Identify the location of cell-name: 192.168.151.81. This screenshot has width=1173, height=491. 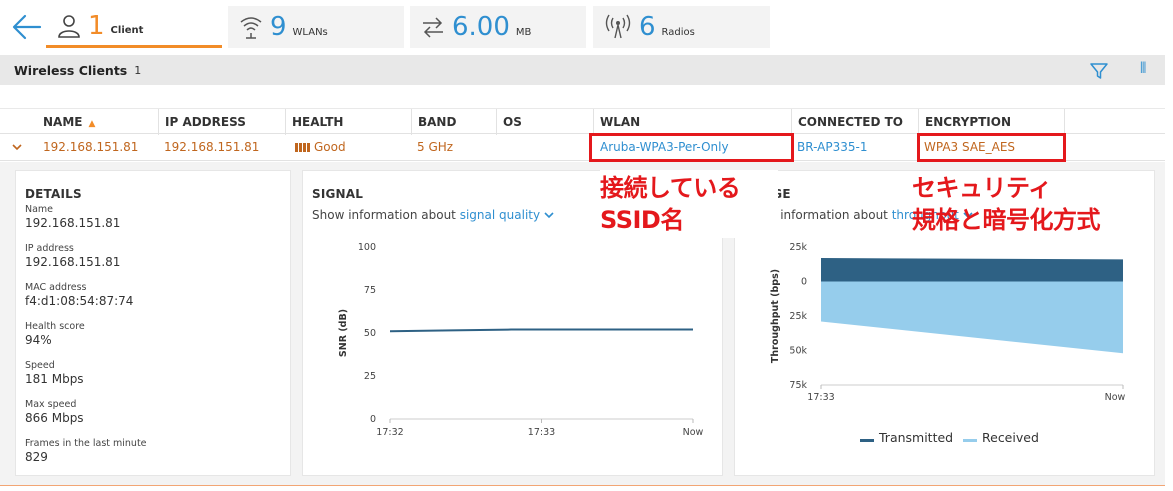
(87, 147).